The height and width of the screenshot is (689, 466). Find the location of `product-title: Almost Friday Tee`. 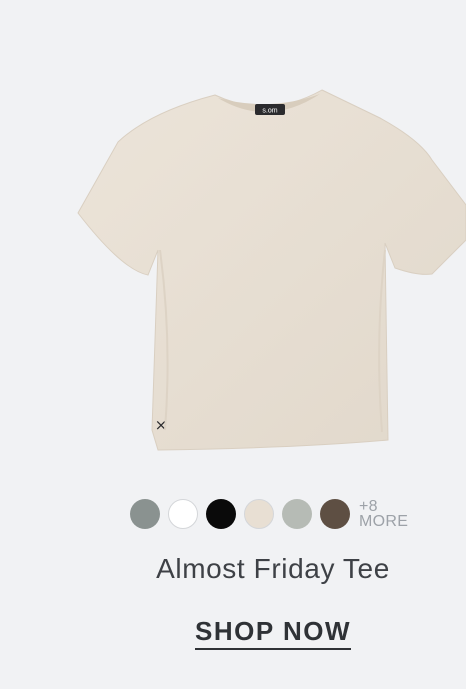

product-title: Almost Friday Tee is located at coordinates (233, 569).